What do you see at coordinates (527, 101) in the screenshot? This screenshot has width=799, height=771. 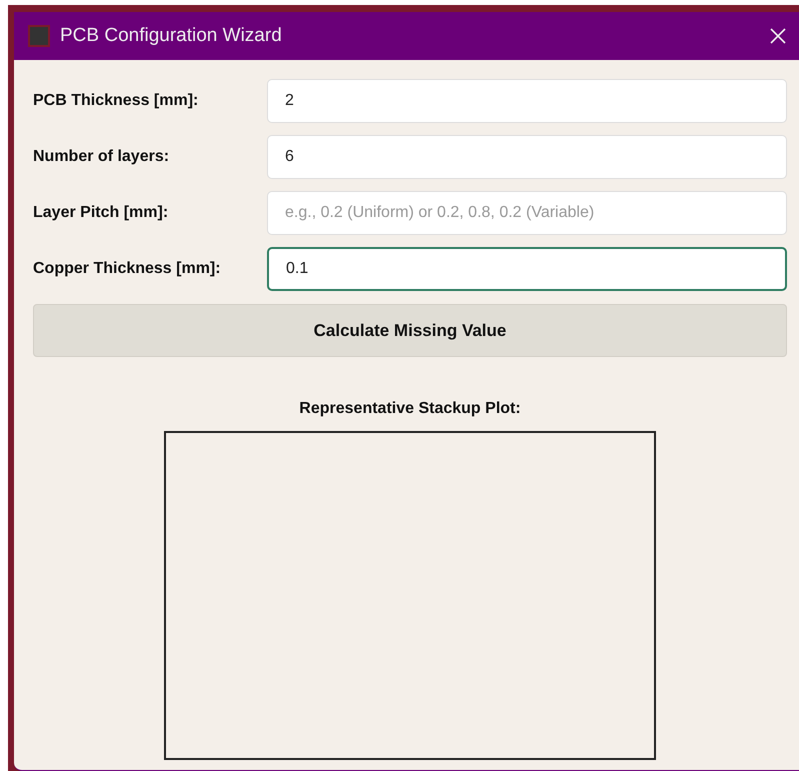 I see `input-field: 2` at bounding box center [527, 101].